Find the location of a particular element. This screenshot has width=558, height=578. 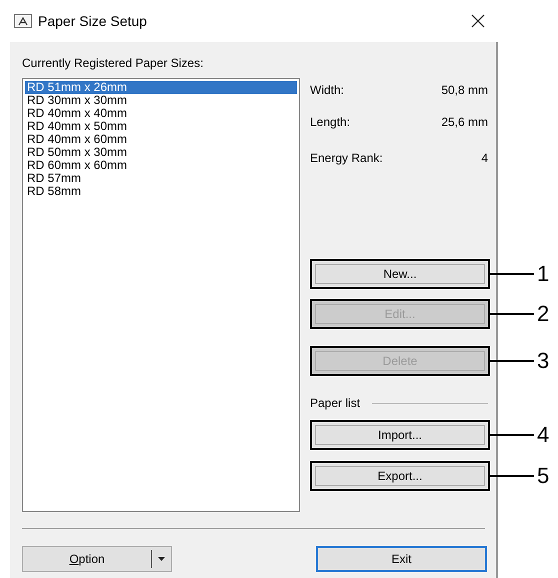

detail-label: Energy Rank: is located at coordinates (346, 158).